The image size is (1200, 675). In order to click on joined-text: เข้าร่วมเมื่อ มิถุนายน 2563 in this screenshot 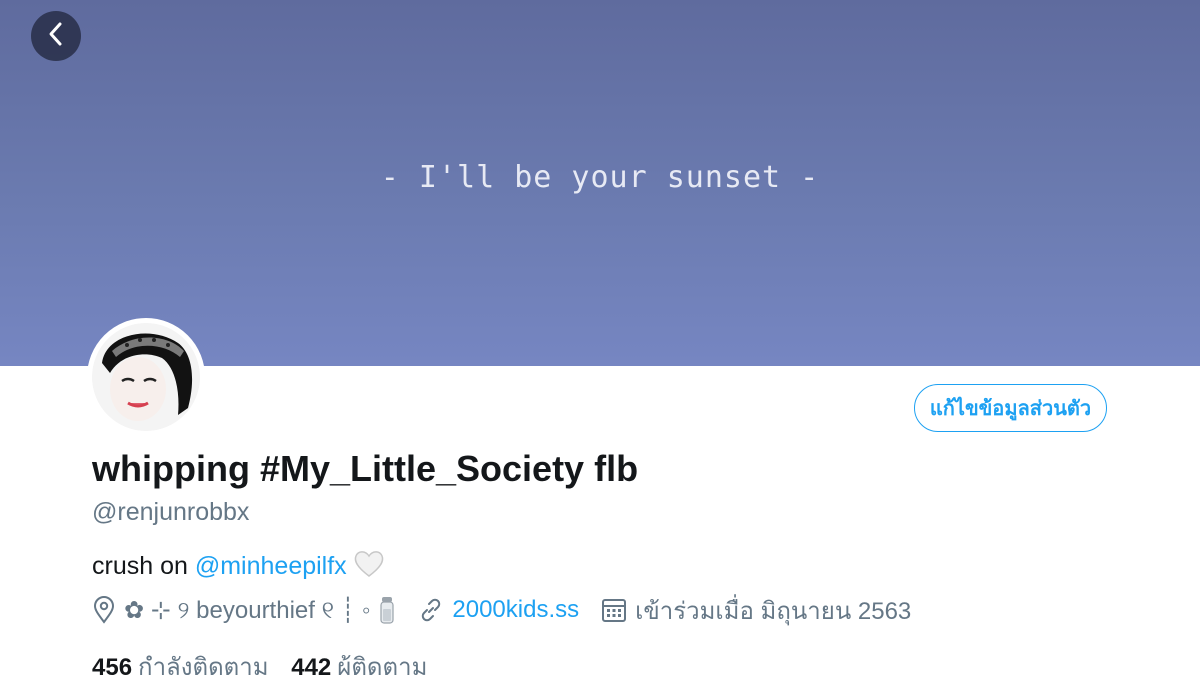, I will do `click(773, 611)`.